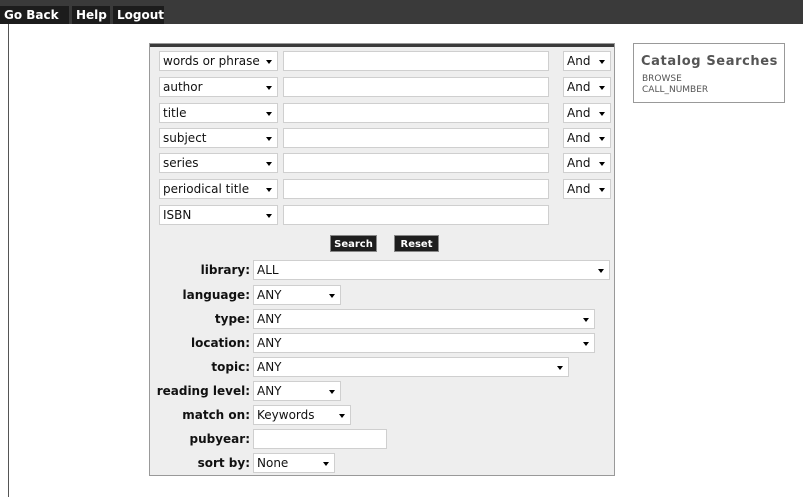 Image resolution: width=803 pixels, height=497 pixels. What do you see at coordinates (220, 343) in the screenshot?
I see `location-label: location:` at bounding box center [220, 343].